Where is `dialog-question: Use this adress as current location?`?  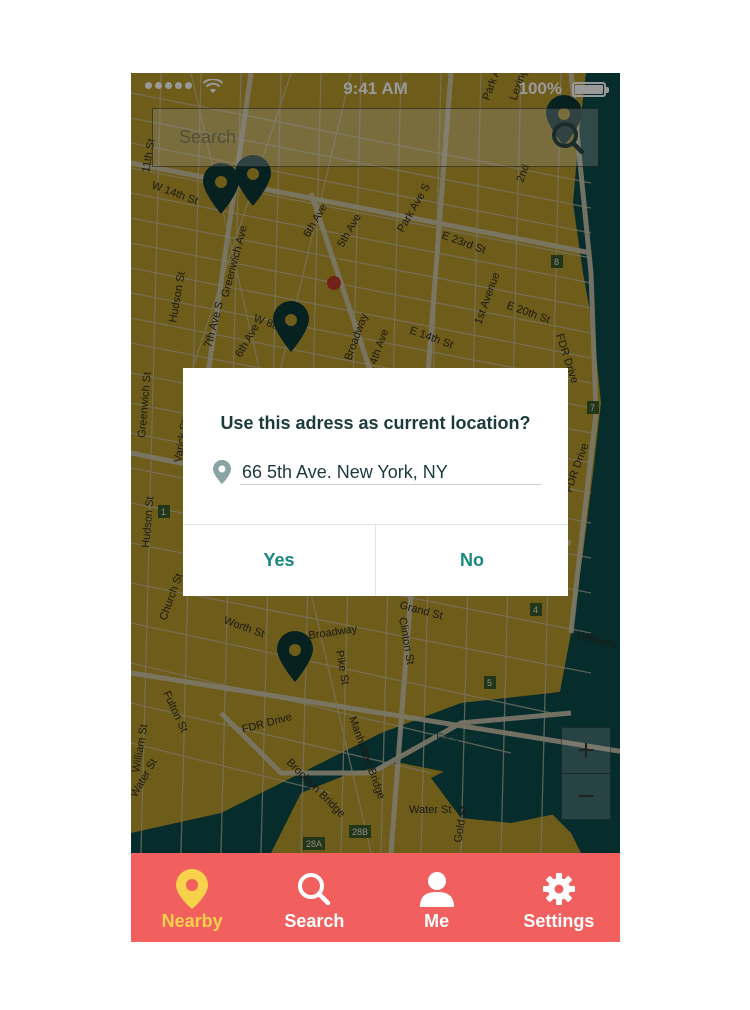
dialog-question: Use this adress as current location? is located at coordinates (375, 423).